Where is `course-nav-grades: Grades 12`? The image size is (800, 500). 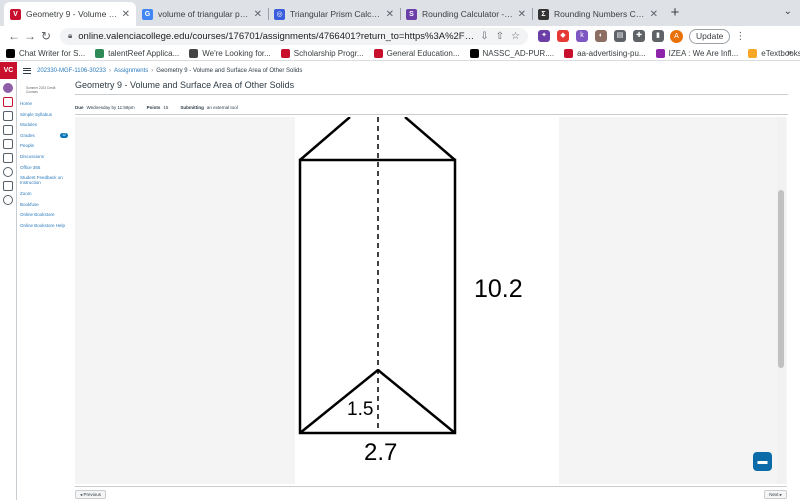 course-nav-grades: Grades 12 is located at coordinates (44, 135).